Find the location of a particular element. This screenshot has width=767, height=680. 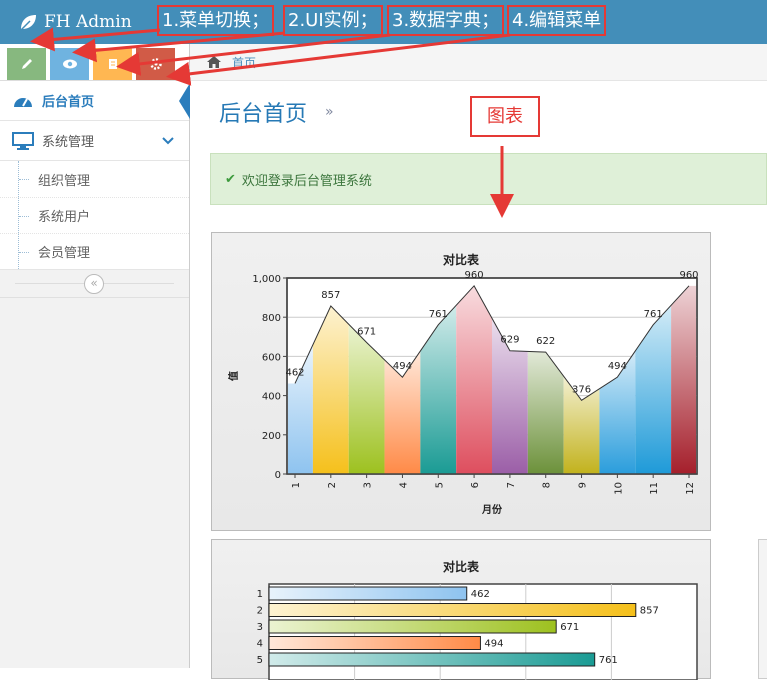

y-axis-label: 值 is located at coordinates (233, 376).